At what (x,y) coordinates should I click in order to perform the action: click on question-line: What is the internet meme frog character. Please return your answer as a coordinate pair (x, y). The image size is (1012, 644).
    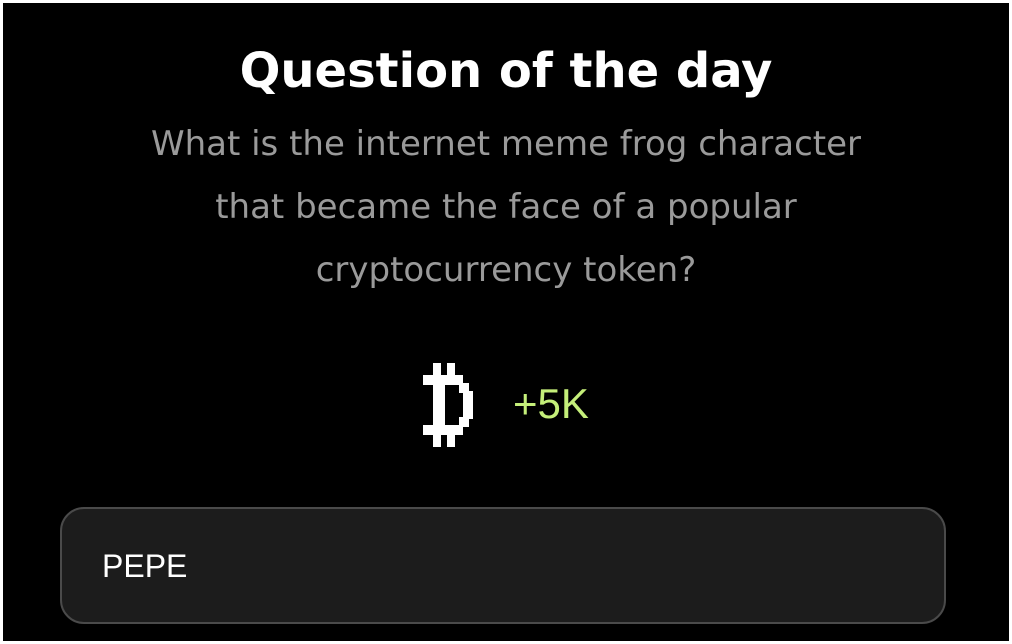
    Looking at the image, I should click on (506, 144).